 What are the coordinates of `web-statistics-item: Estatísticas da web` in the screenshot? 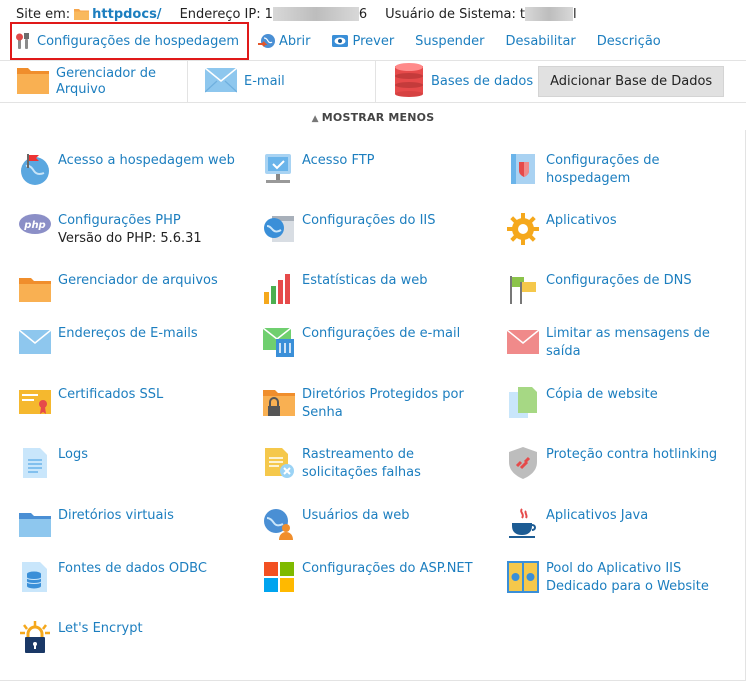 It's located at (377, 289).